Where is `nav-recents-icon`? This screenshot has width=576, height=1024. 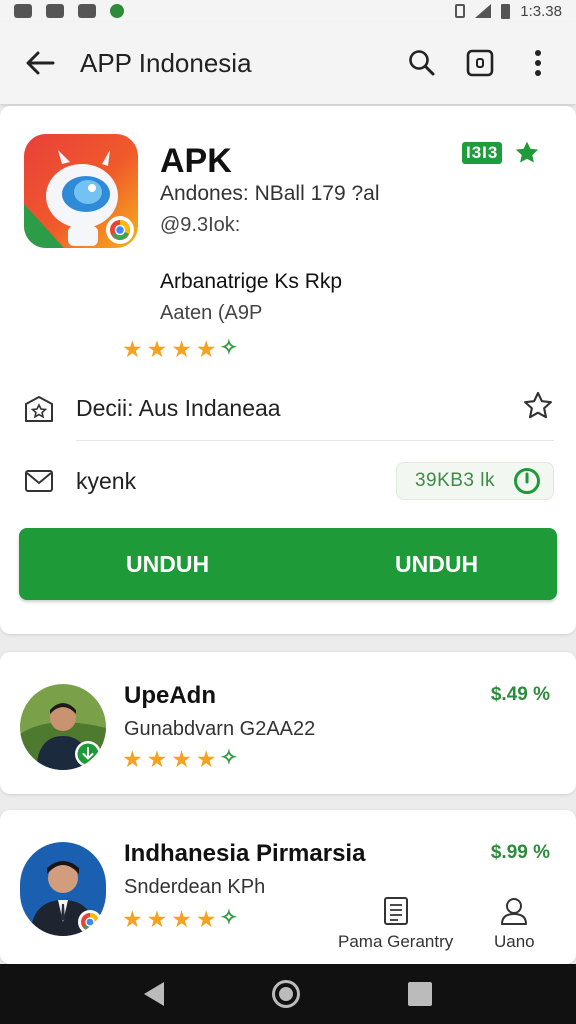
nav-recents-icon is located at coordinates (420, 994).